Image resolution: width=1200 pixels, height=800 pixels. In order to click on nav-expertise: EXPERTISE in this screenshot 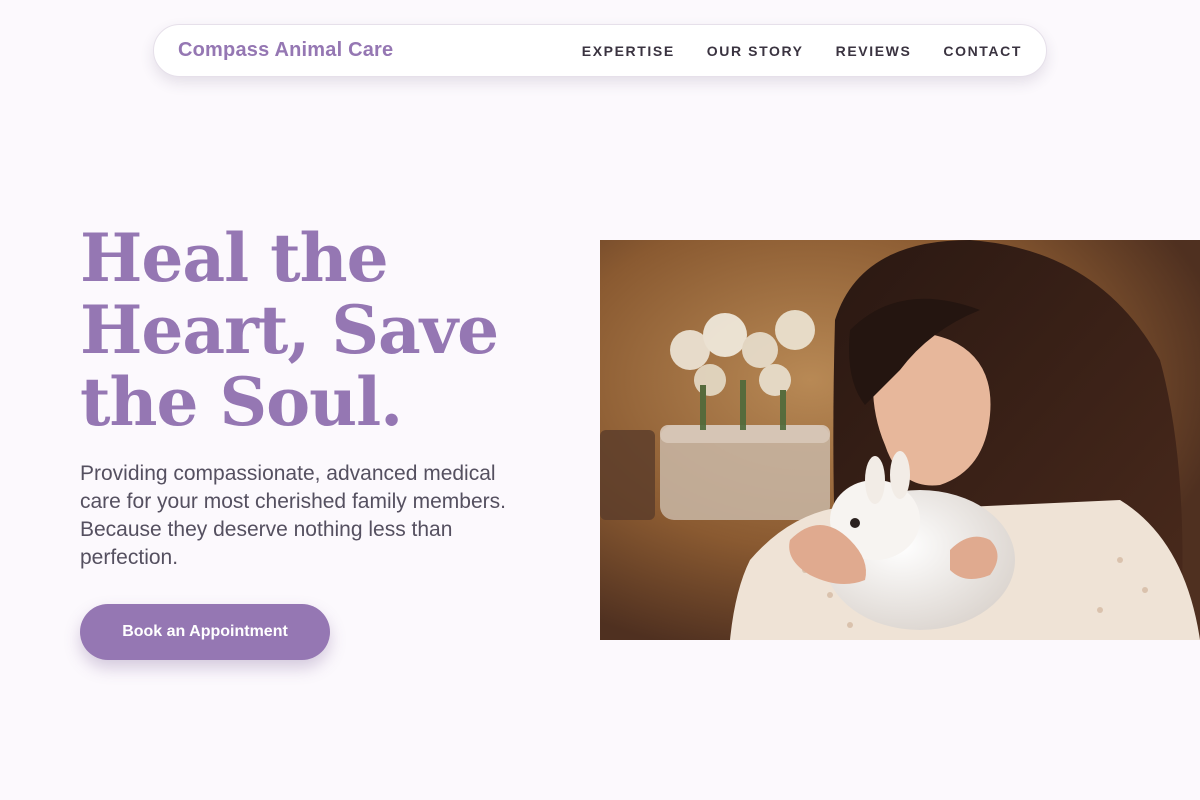, I will do `click(628, 51)`.